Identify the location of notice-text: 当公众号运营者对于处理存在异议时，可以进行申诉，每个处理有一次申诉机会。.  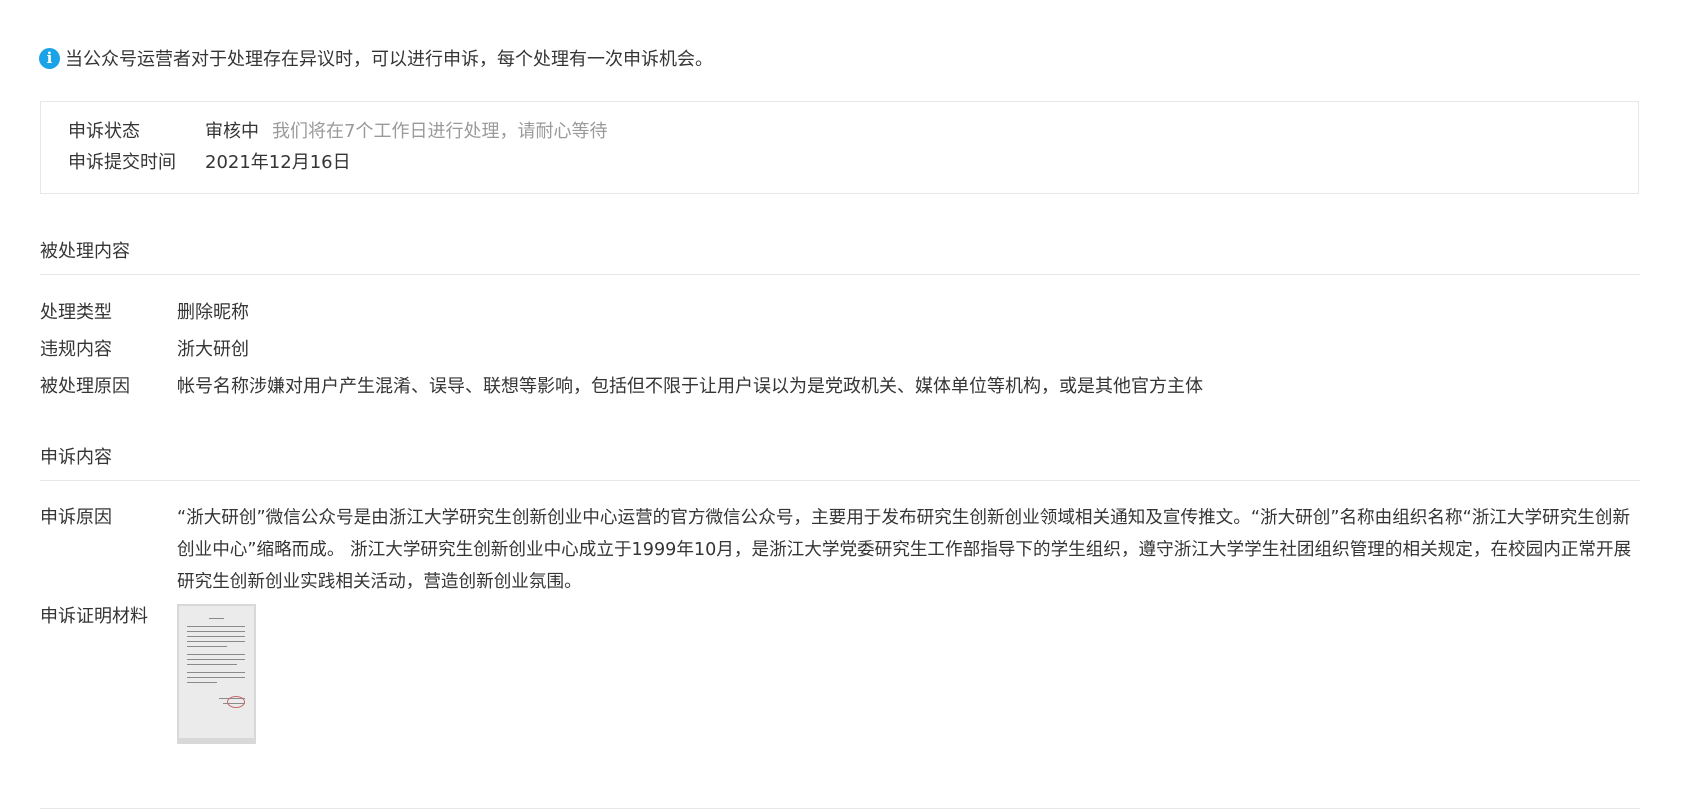
(389, 59).